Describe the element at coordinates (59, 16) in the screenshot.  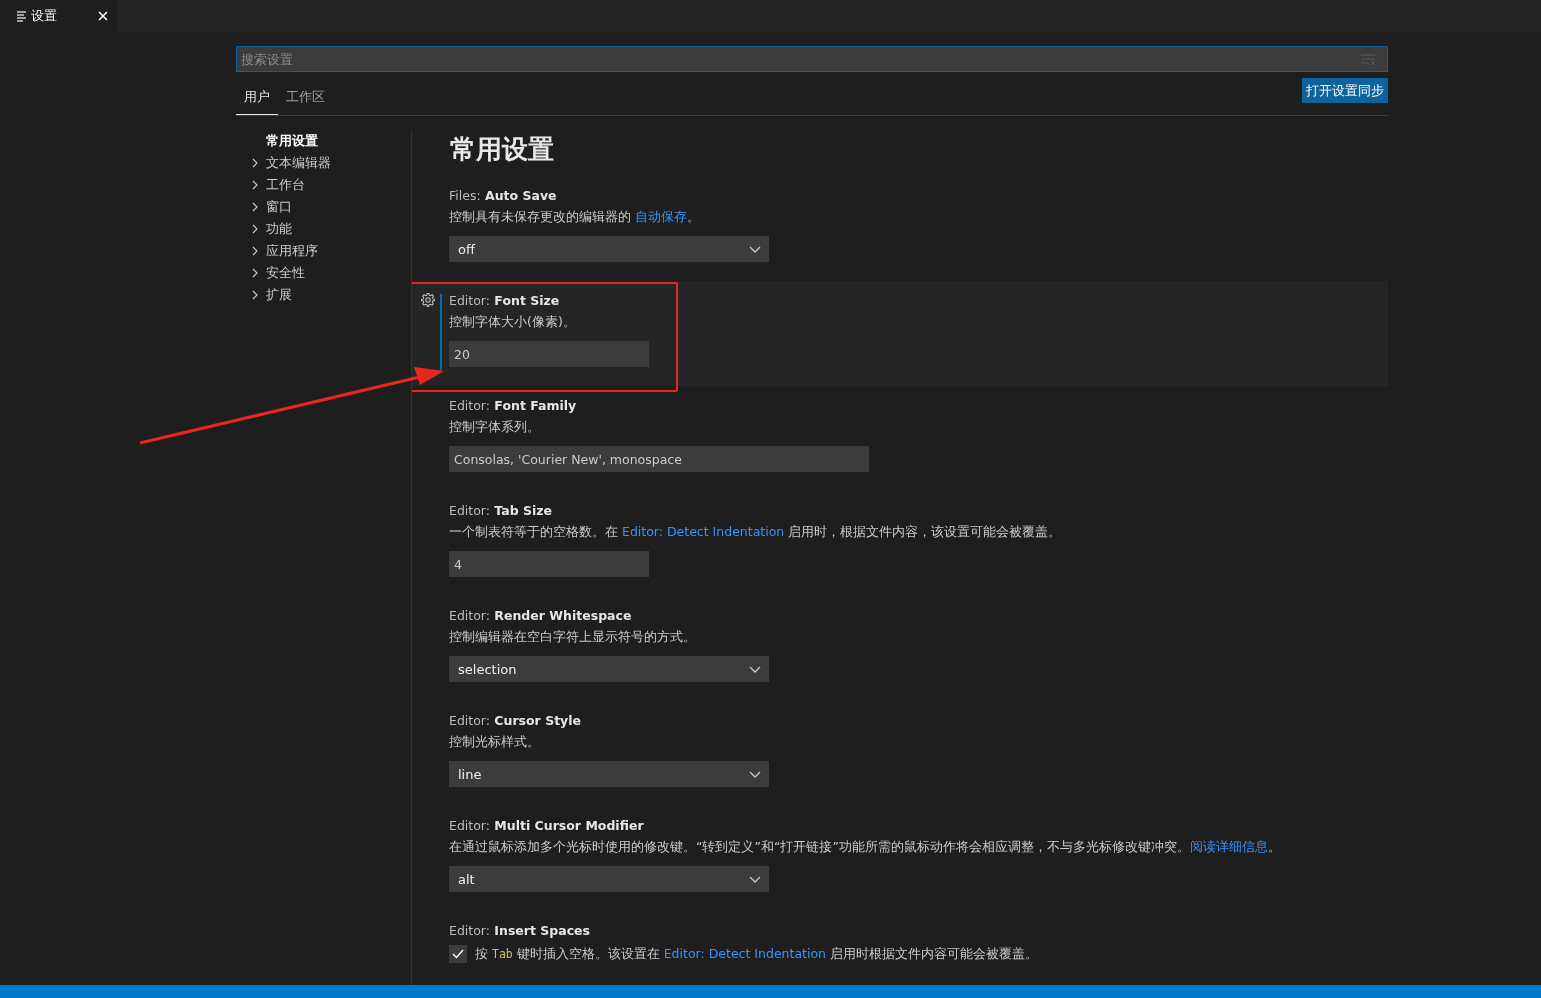
I see `editor-tab: 设置` at that location.